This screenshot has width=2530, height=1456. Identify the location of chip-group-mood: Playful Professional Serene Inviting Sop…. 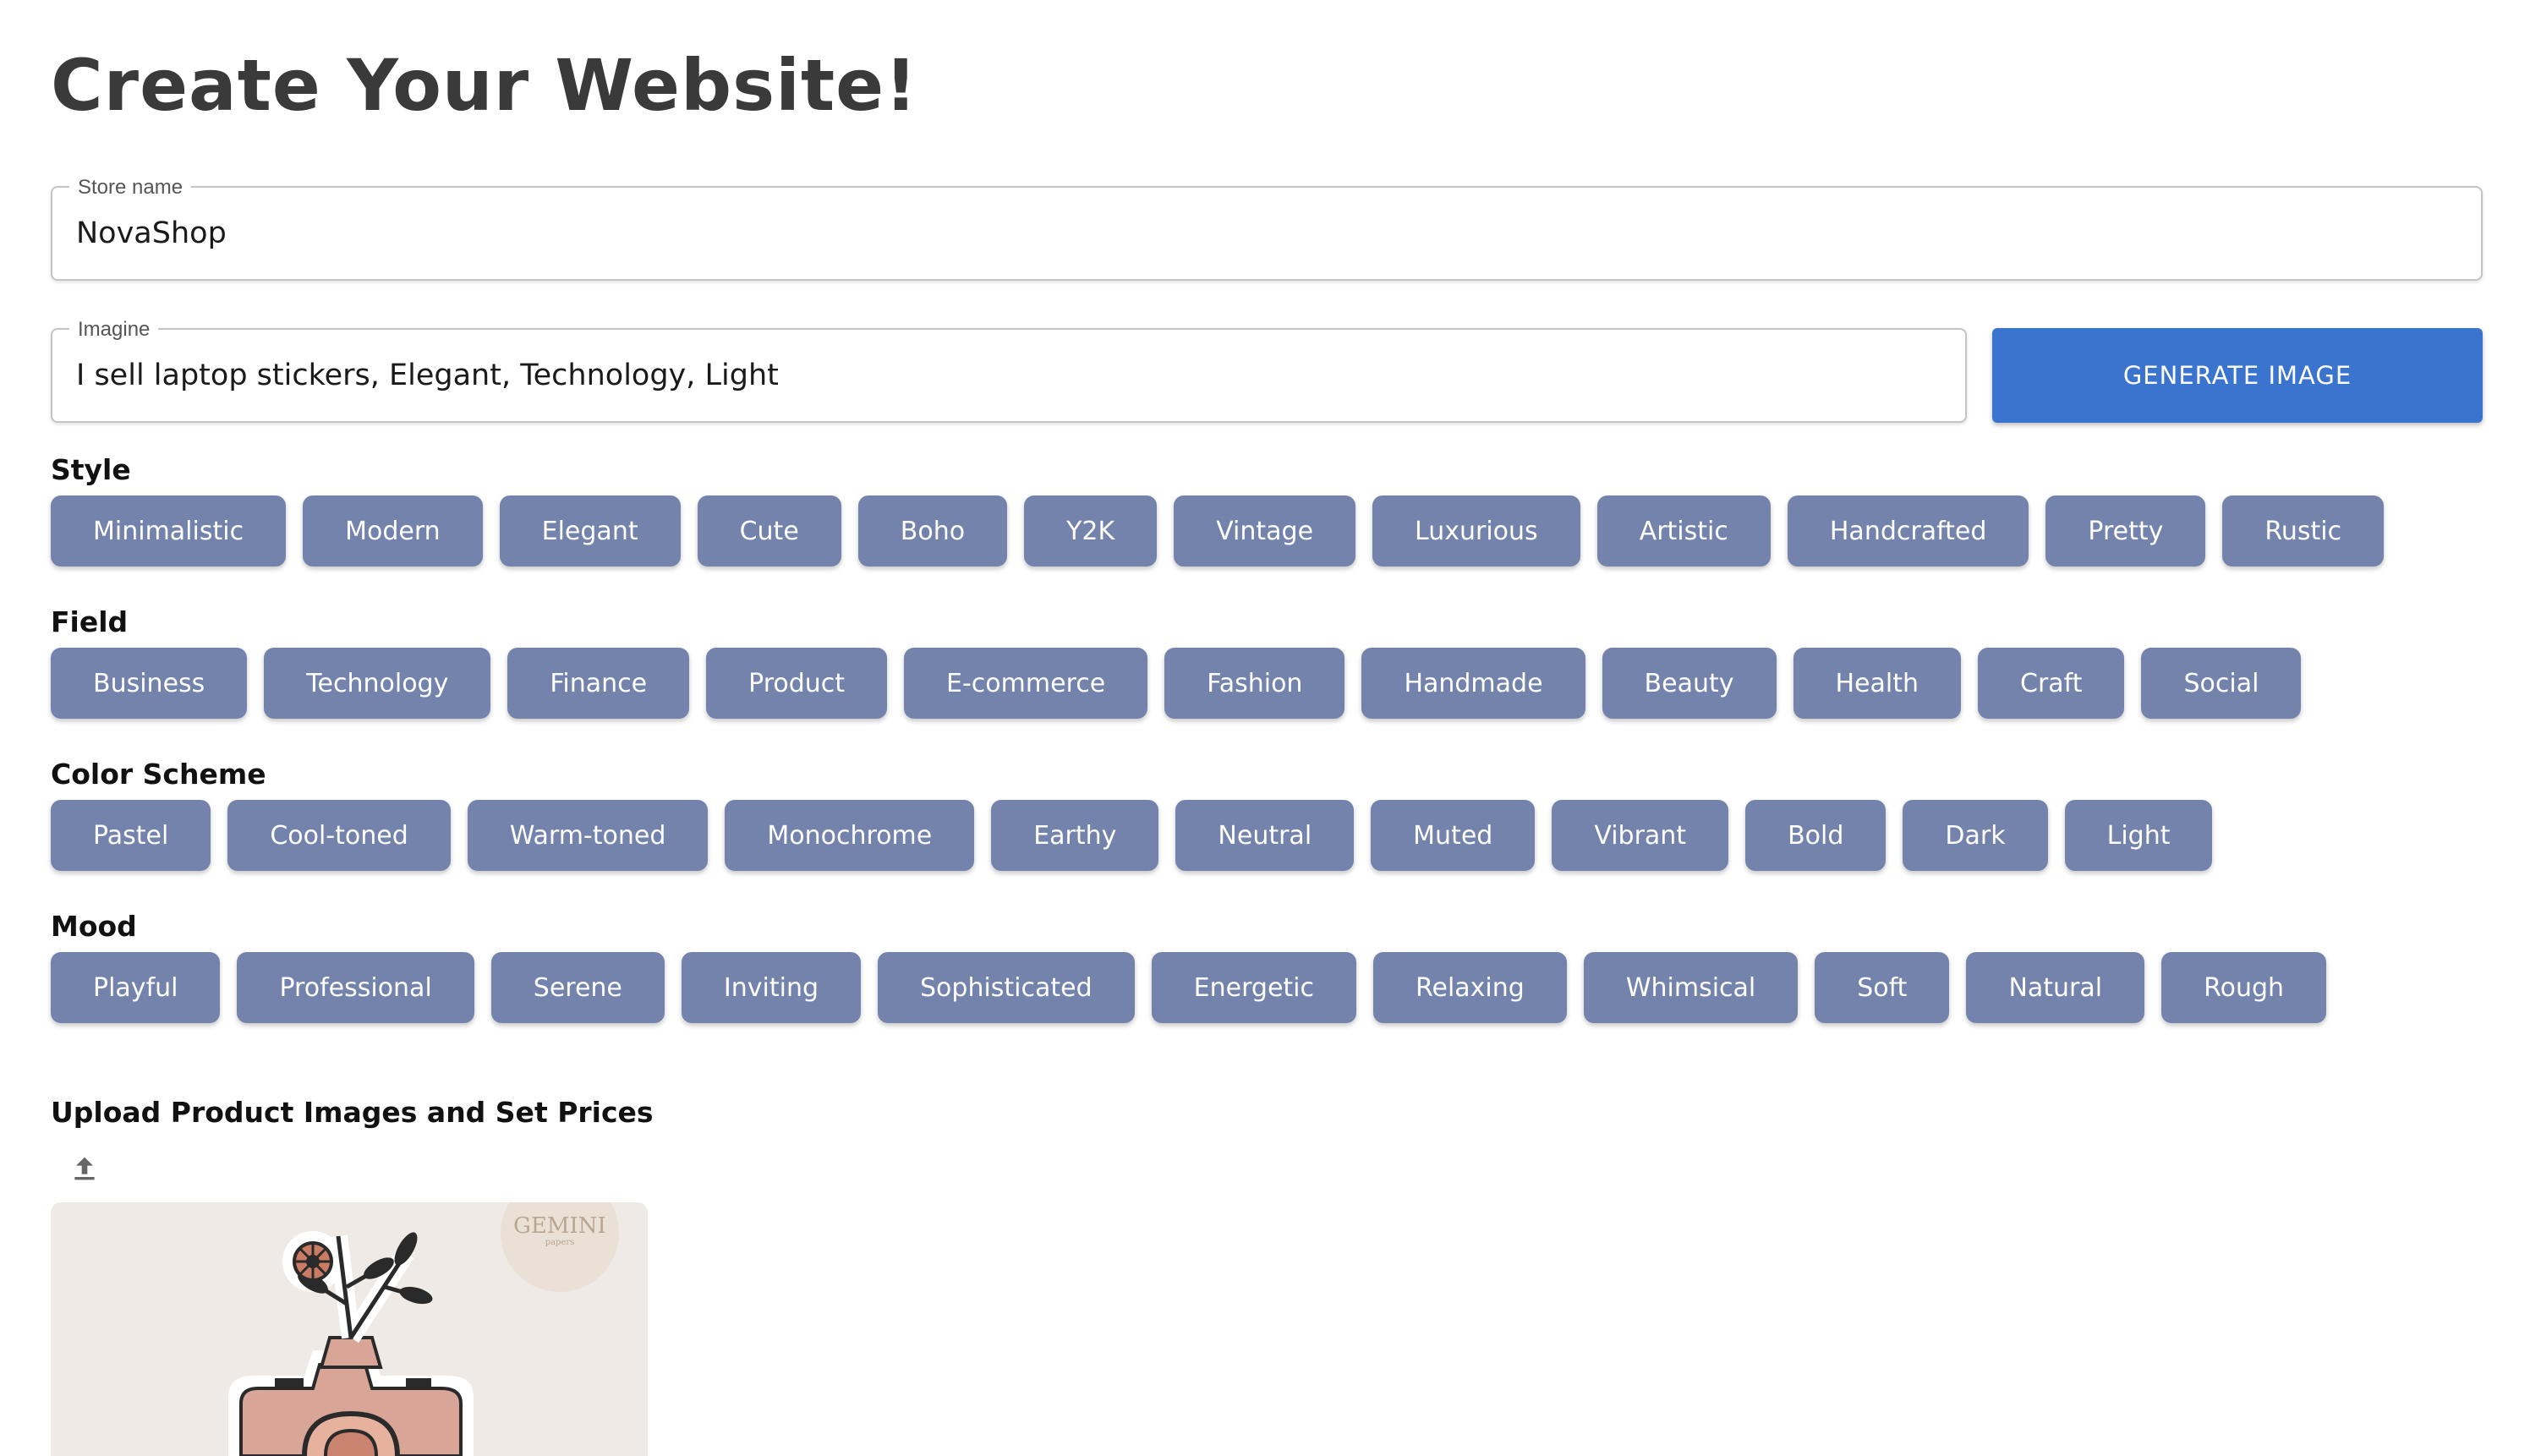
(1189, 987).